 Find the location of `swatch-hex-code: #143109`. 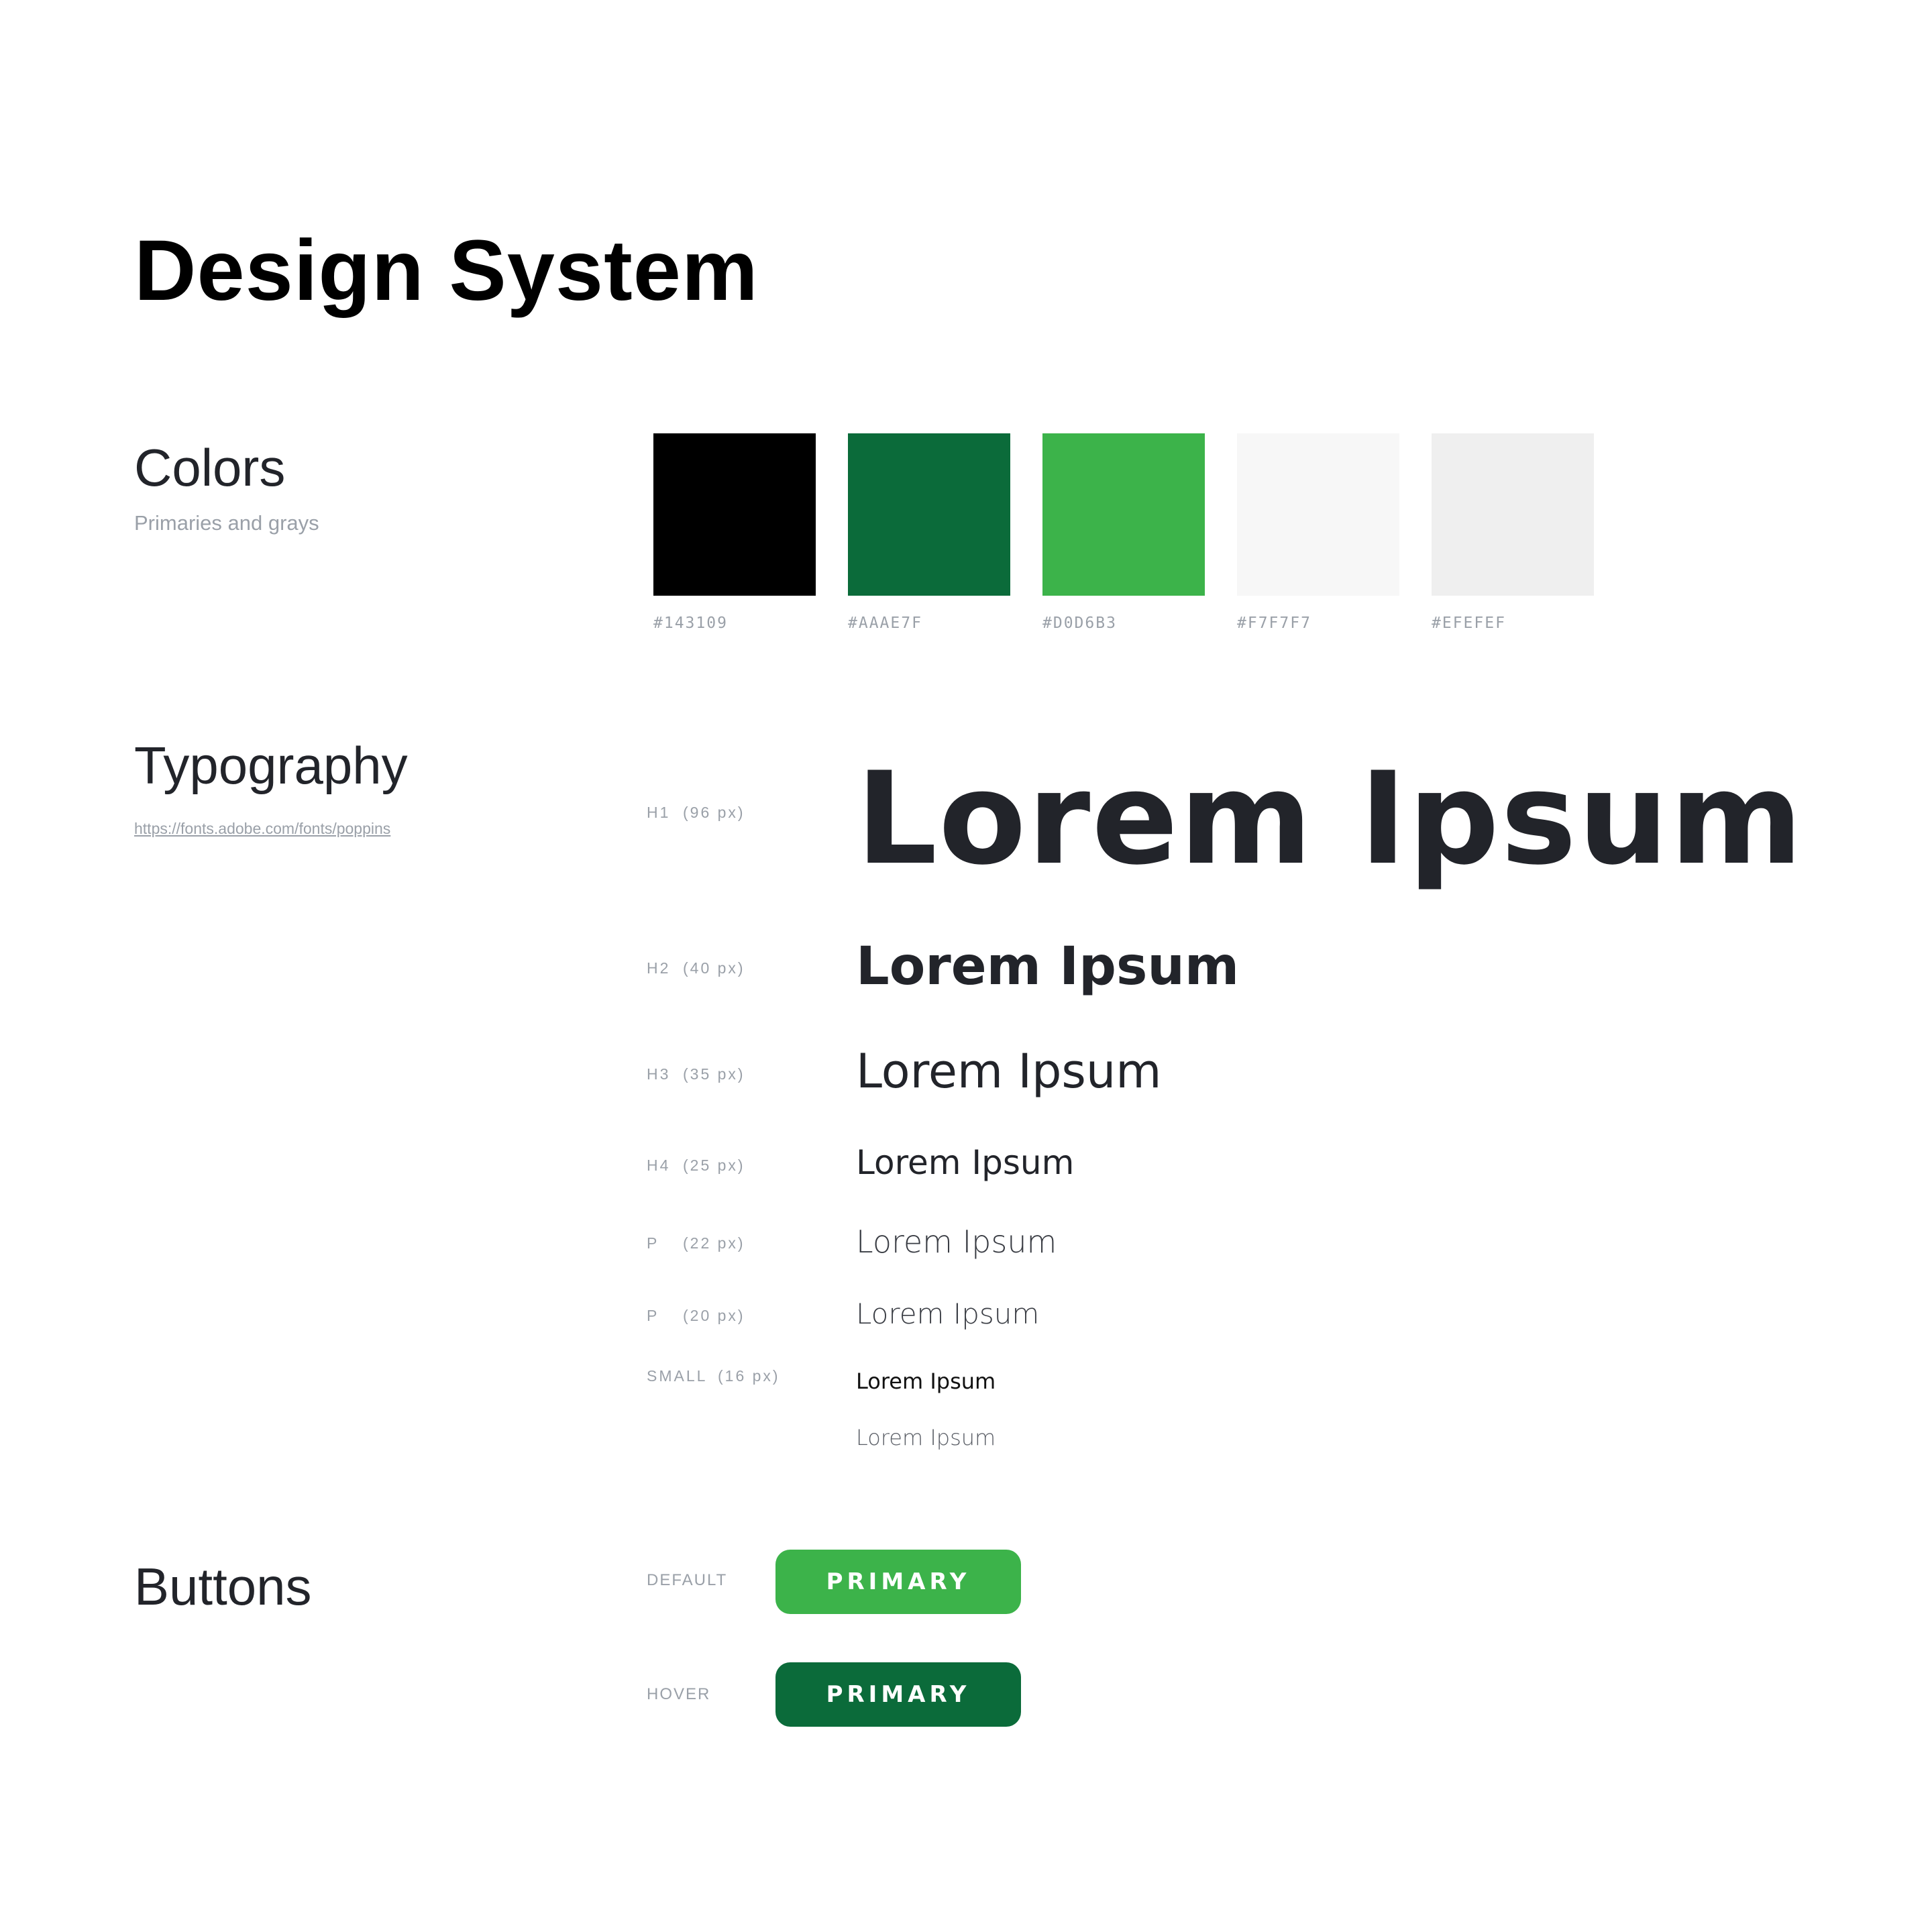

swatch-hex-code: #143109 is located at coordinates (690, 623).